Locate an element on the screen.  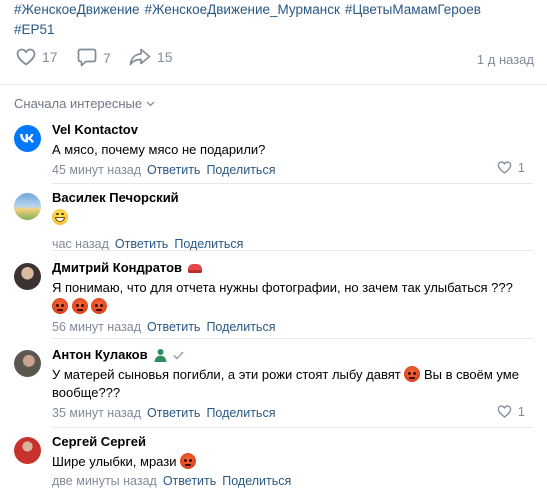
hashtag-link: #EP51 is located at coordinates (34, 29).